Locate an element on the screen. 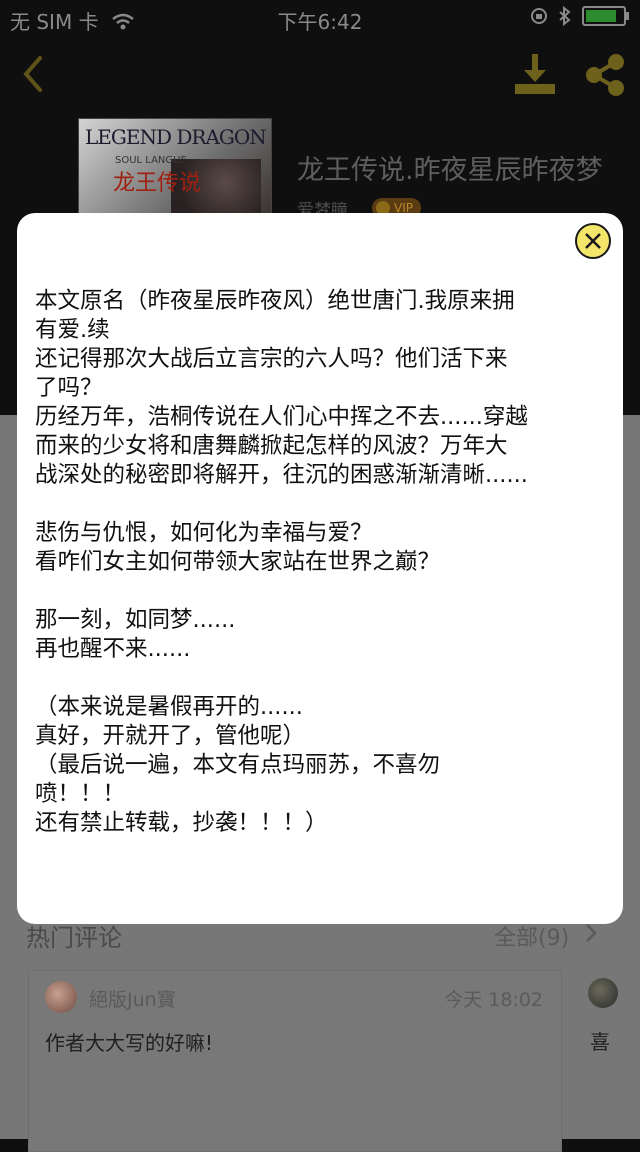 The width and height of the screenshot is (640, 1152). cover-title-cn: 龙王传说 is located at coordinates (157, 183).